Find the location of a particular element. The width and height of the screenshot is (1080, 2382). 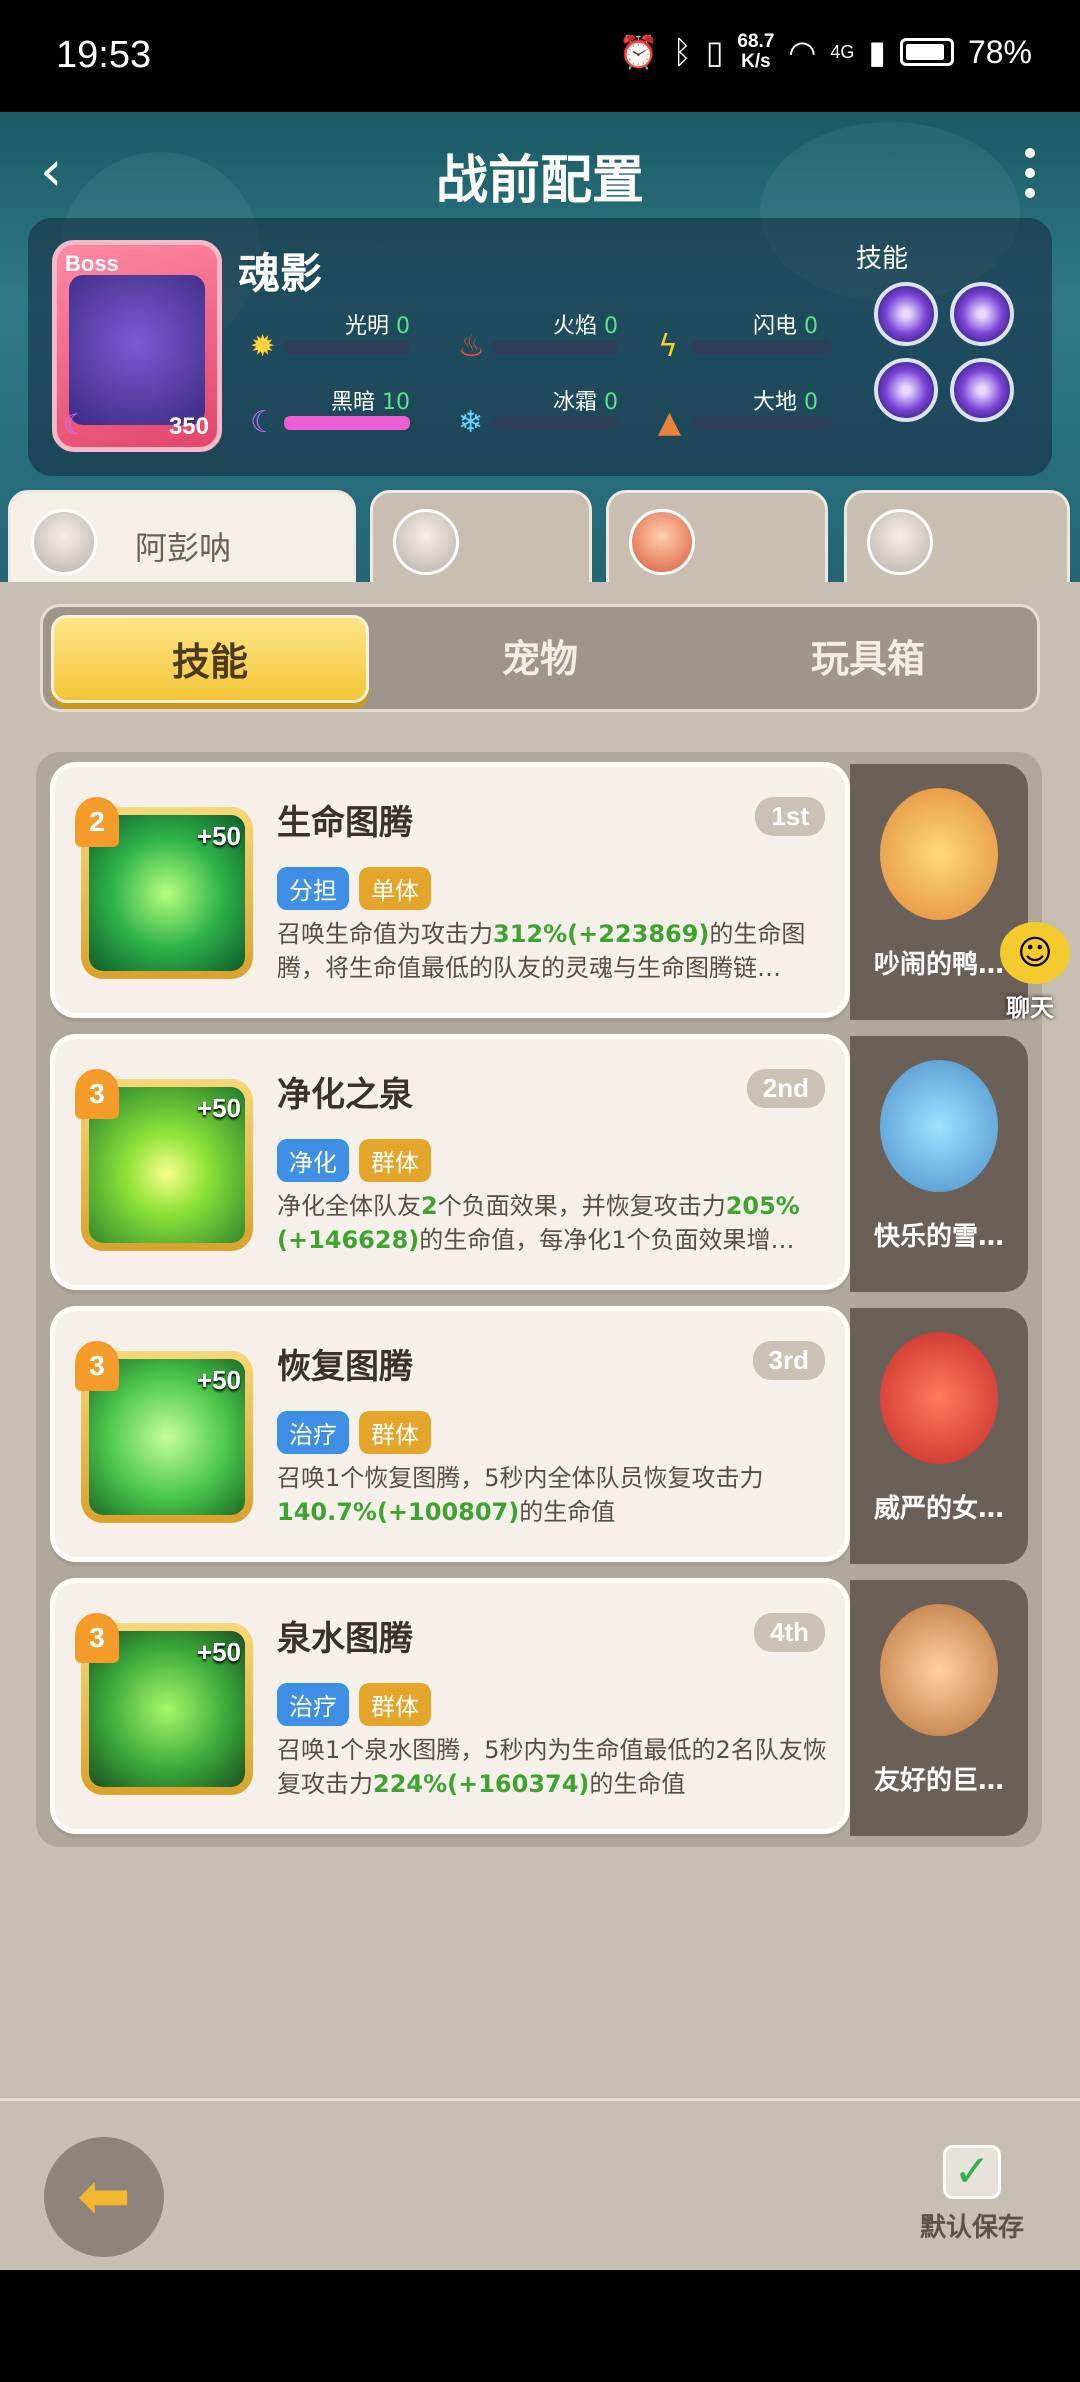

tab-skills: 技能 is located at coordinates (210, 659).